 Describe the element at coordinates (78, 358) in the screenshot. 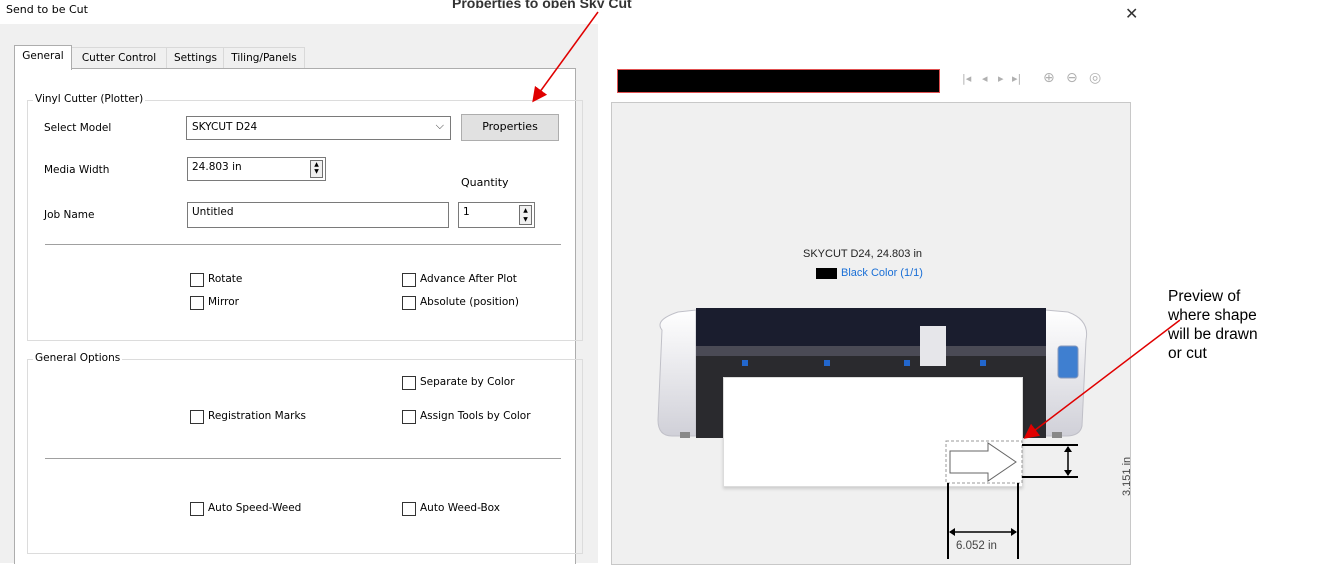

I see `general-options-legend: General Options` at that location.